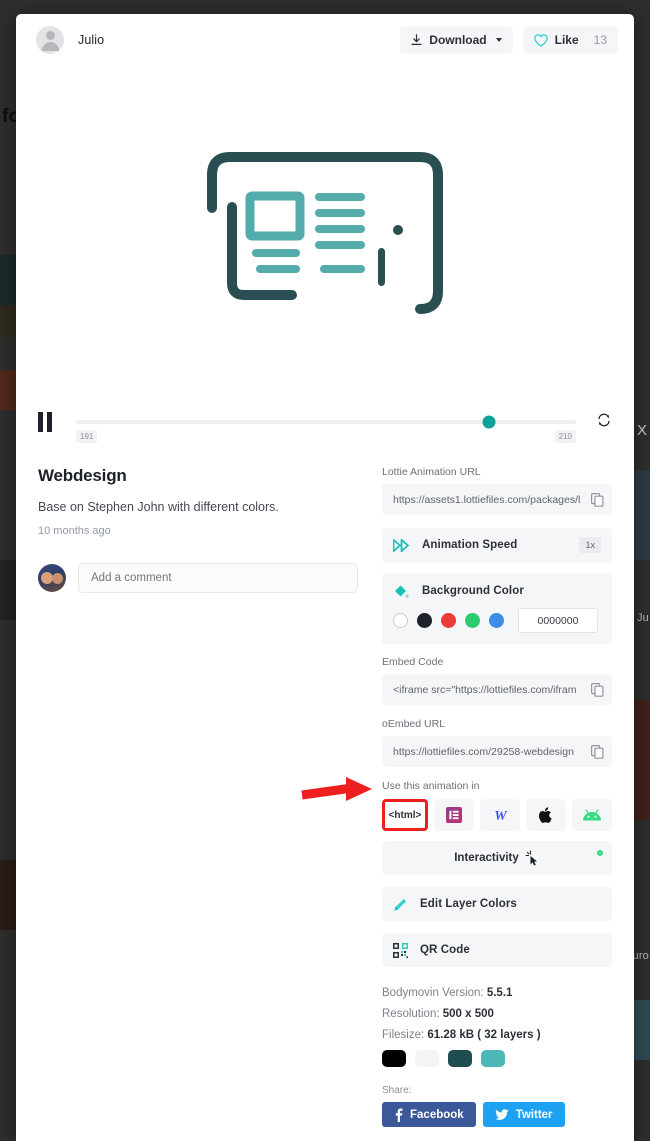 This screenshot has width=650, height=1141. I want to click on edit-layer-colors-button: Edit Layer Colors, so click(497, 904).